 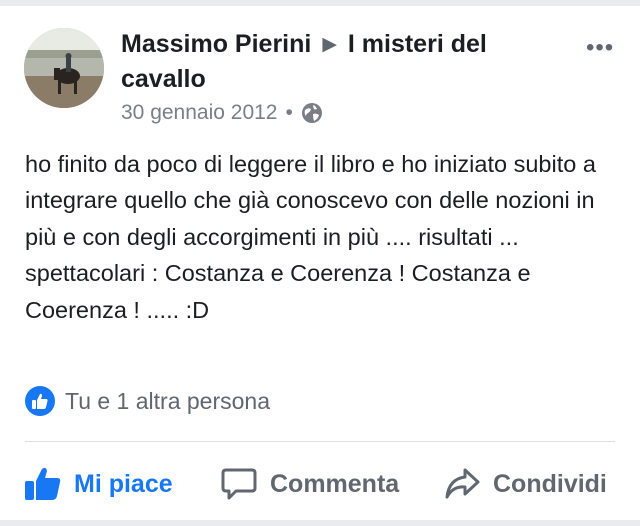 I want to click on comment-button: Commenta, so click(x=309, y=484).